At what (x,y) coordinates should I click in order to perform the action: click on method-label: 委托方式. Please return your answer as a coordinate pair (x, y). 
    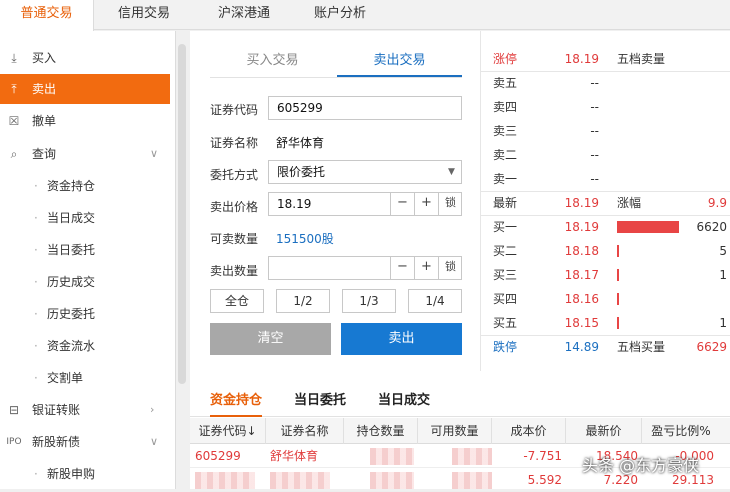
    Looking at the image, I should click on (234, 175).